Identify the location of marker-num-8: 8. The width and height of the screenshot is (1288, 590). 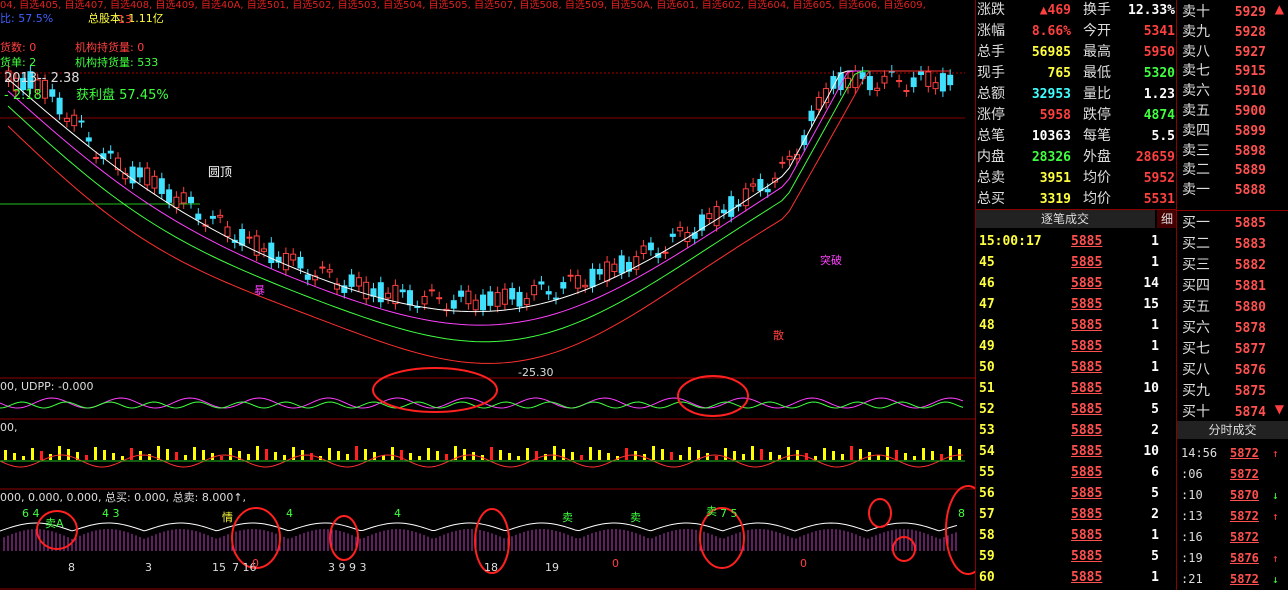
(961, 513).